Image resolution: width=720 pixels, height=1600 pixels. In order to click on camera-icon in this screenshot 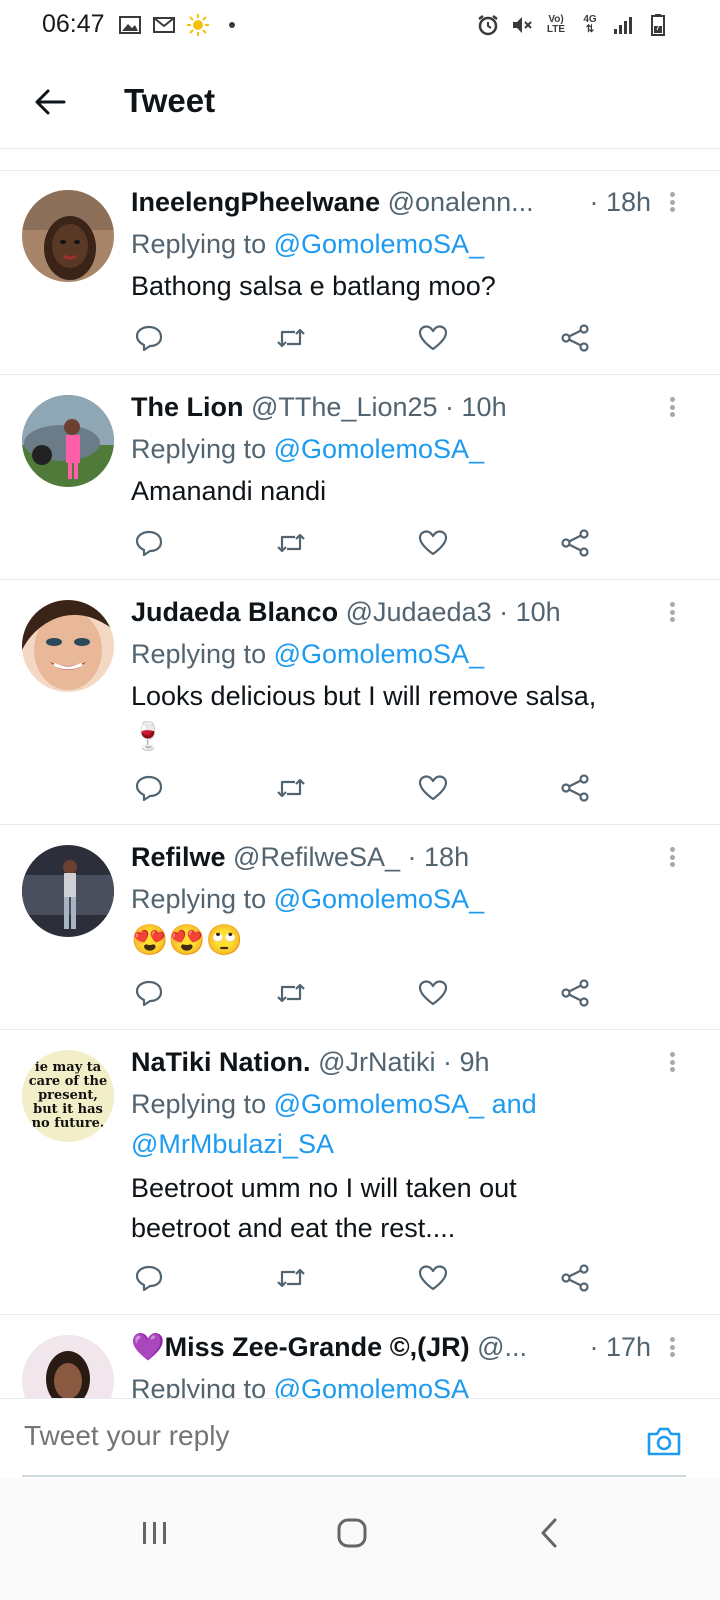, I will do `click(664, 1441)`.